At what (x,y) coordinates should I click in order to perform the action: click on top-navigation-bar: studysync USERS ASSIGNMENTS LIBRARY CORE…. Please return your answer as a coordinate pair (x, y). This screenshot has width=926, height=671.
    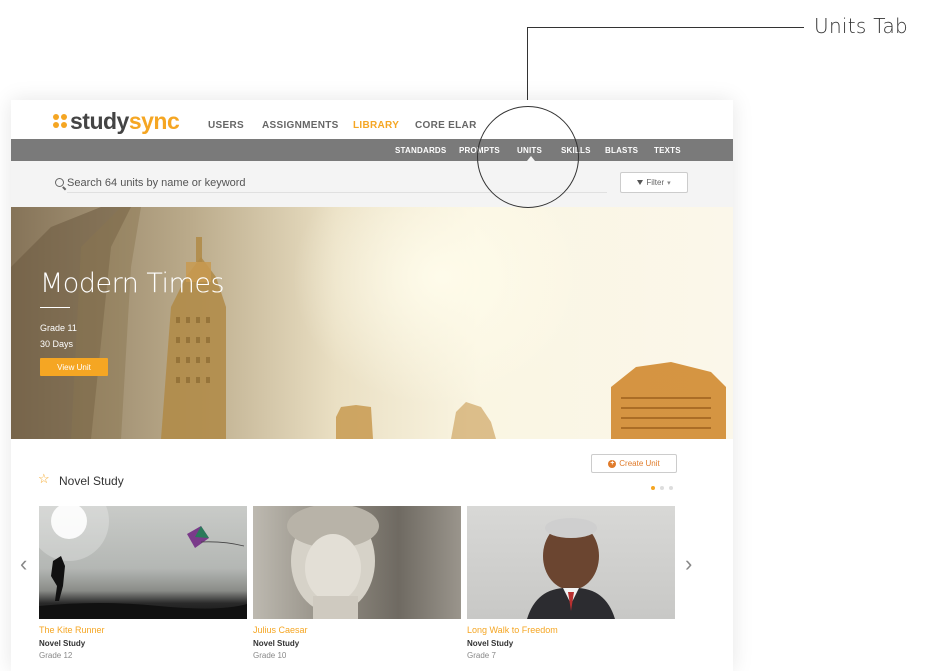
    Looking at the image, I should click on (372, 119).